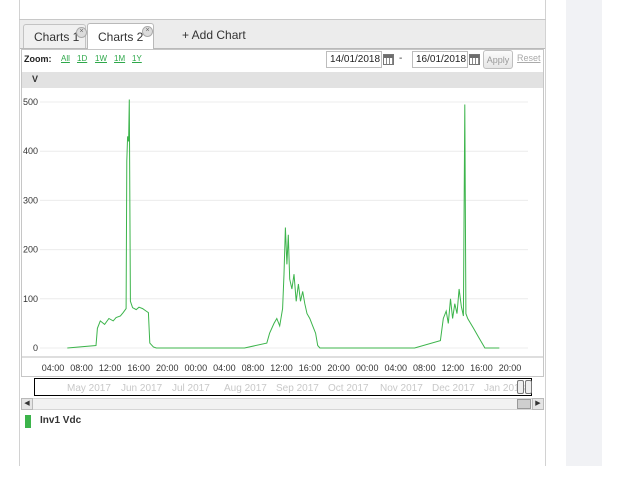 The image size is (640, 480). Describe the element at coordinates (28, 421) in the screenshot. I see `legend-swatch` at that location.